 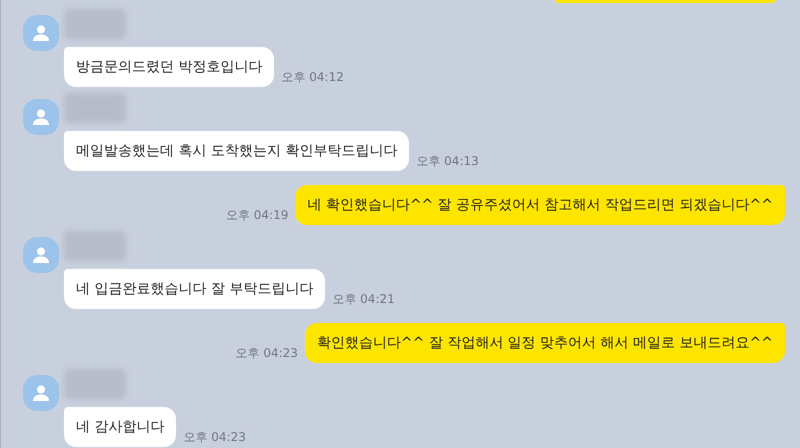 What do you see at coordinates (544, 343) in the screenshot?
I see `message-bubble: 확인했습니다^^ 잘 작업해서 일정 맞추어서 해서 메일로 보내드려요^^` at bounding box center [544, 343].